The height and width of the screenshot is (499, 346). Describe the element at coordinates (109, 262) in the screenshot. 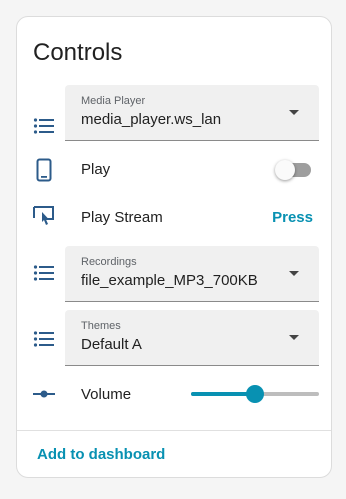

I see `recordings-label: Recordings` at that location.